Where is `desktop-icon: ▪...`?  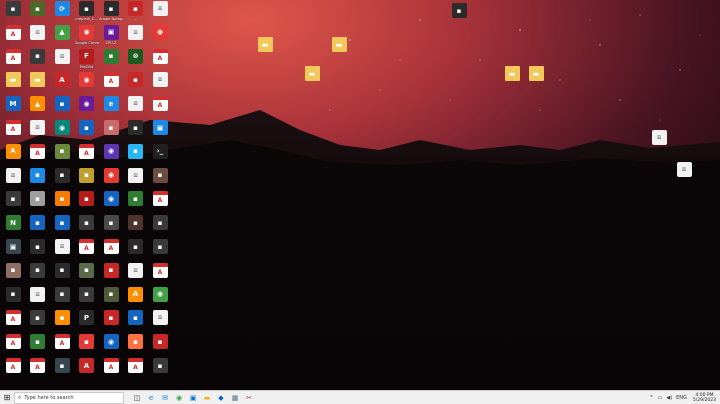
desktop-icon: ▪... is located at coordinates (136, 11).